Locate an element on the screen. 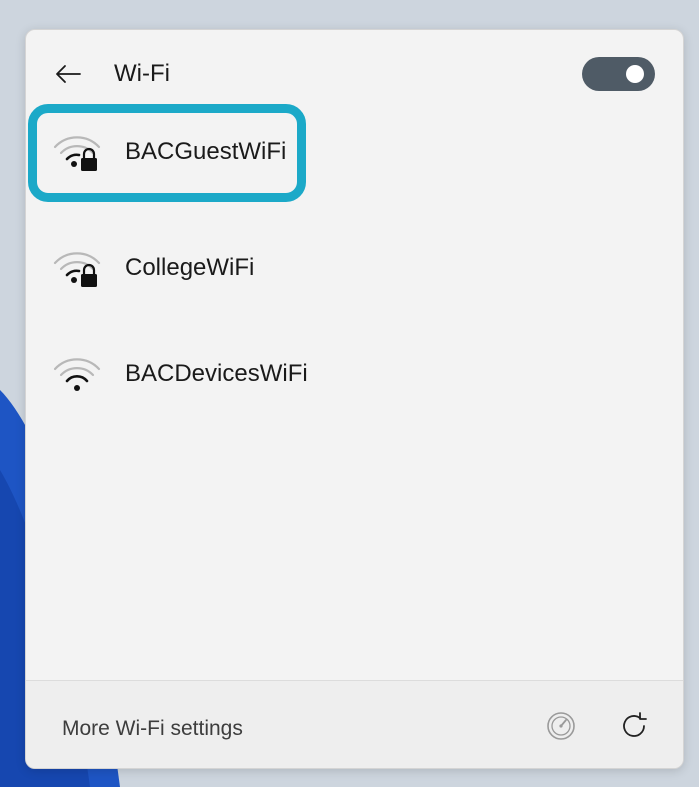  refresh-icon is located at coordinates (635, 724).